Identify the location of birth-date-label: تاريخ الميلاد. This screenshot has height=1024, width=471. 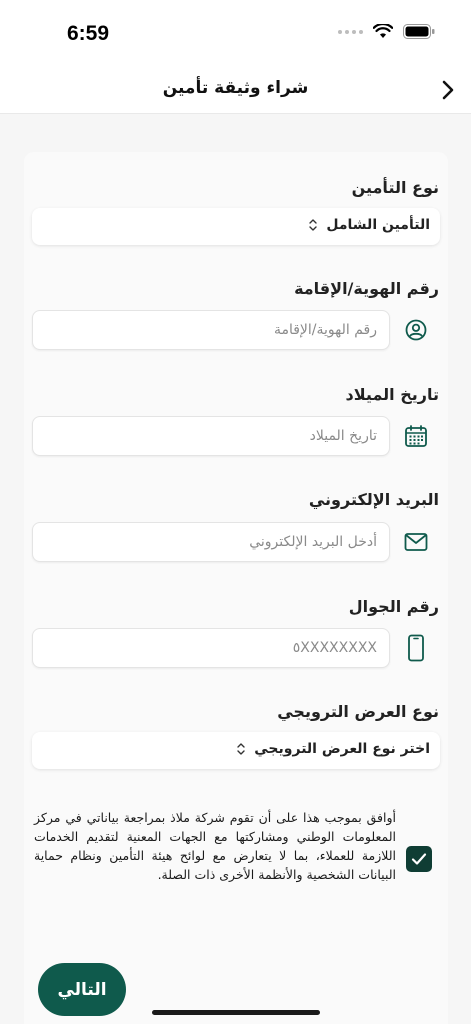
(392, 394).